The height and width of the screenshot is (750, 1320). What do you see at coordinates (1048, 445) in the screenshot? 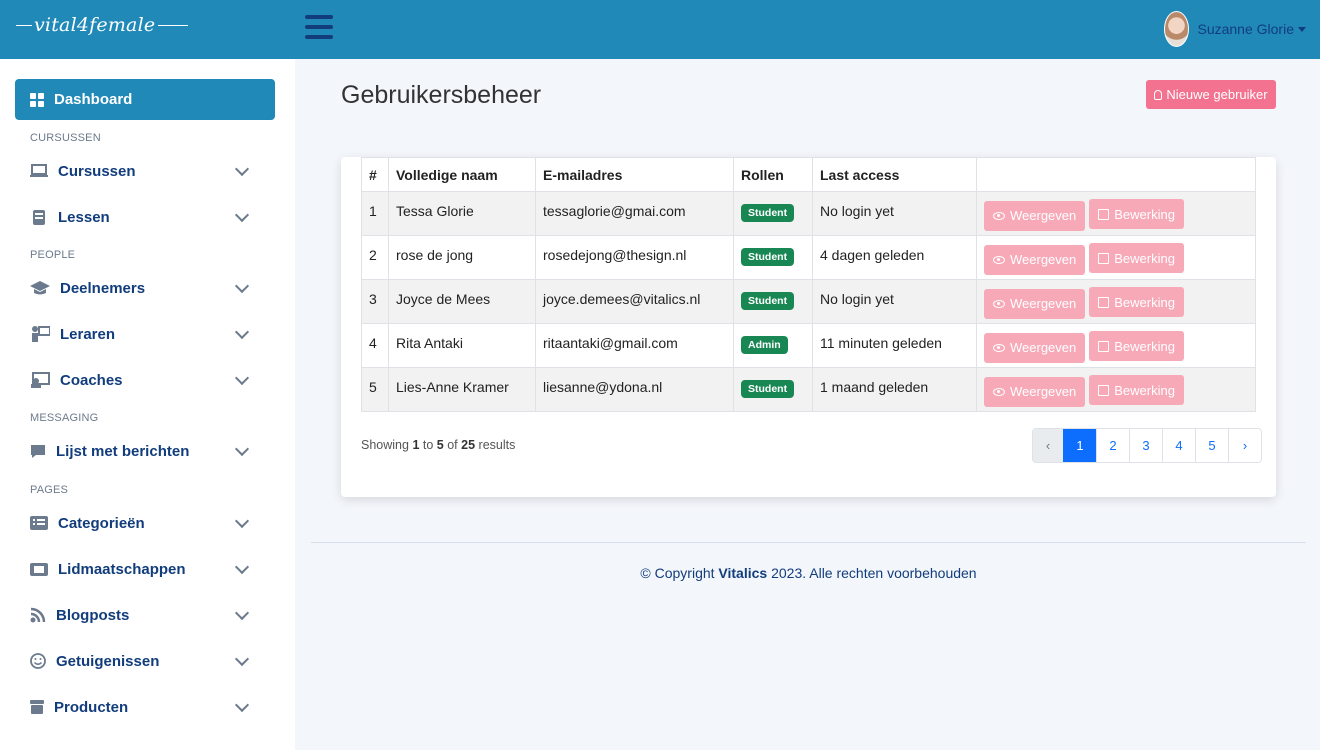
I see `pagination-prev: ‹` at bounding box center [1048, 445].